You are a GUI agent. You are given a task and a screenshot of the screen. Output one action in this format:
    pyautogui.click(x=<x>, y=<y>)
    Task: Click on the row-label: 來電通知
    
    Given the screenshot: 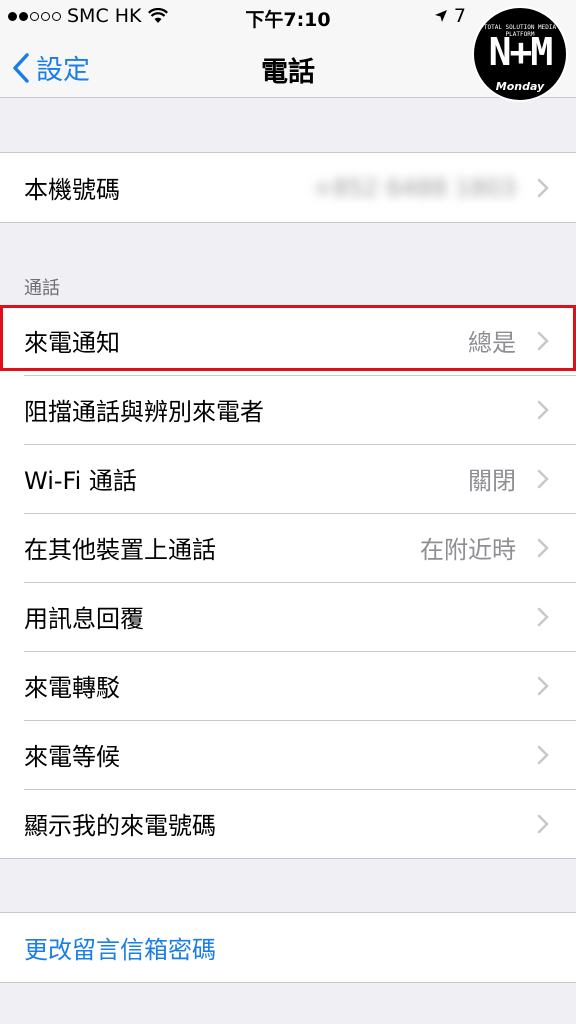 What is the action you would take?
    pyautogui.click(x=72, y=343)
    